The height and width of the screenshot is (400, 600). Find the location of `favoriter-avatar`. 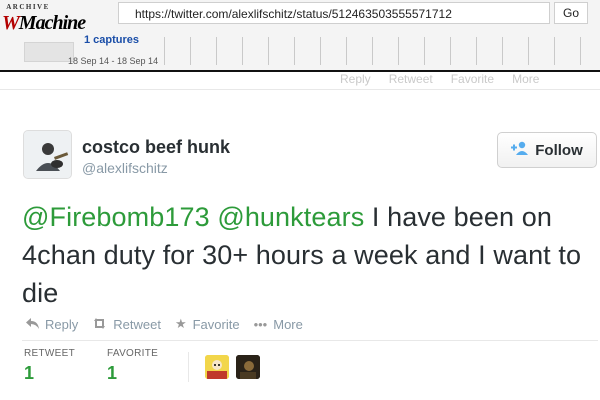

favoriter-avatar is located at coordinates (217, 367).